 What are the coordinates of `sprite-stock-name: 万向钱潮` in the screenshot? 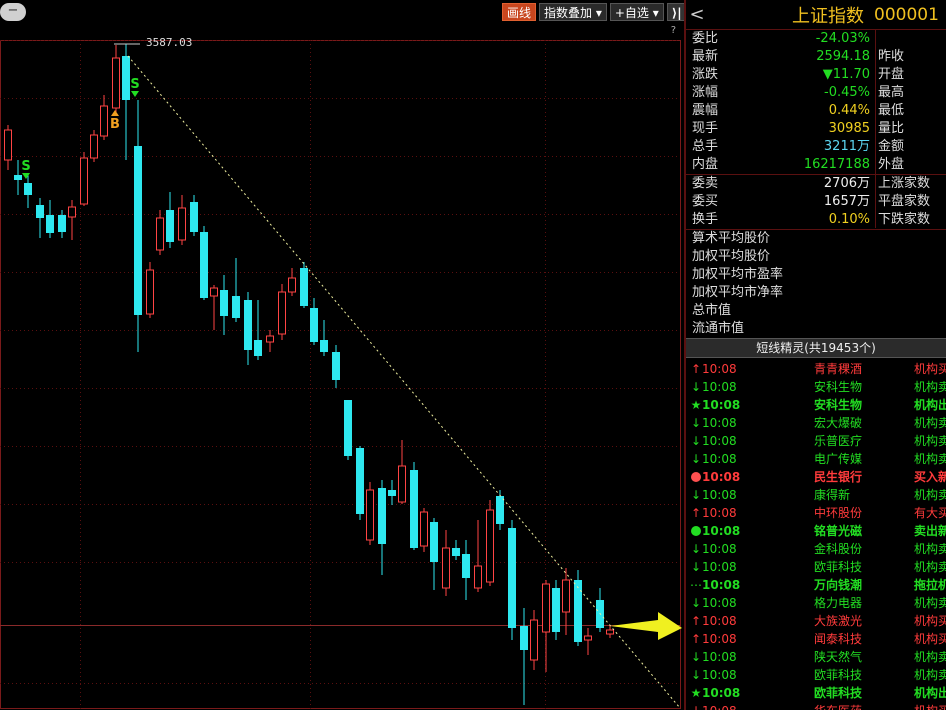 It's located at (838, 585).